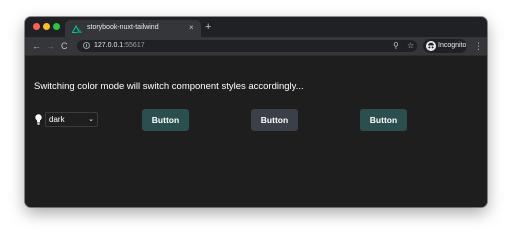  What do you see at coordinates (396, 46) in the screenshot?
I see `zoom-icon: ⚲` at bounding box center [396, 46].